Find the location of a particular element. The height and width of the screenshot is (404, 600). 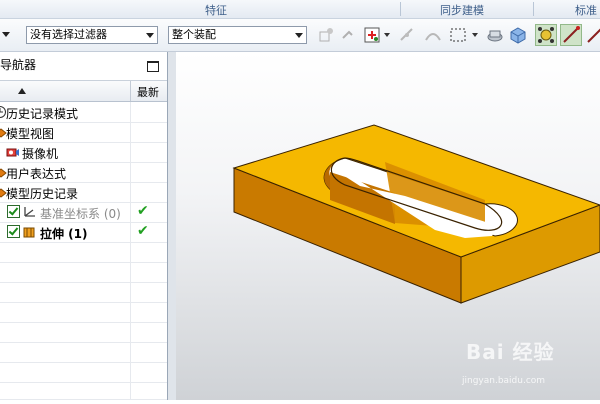

filter-select: 没有选择过滤器 is located at coordinates (92, 35).